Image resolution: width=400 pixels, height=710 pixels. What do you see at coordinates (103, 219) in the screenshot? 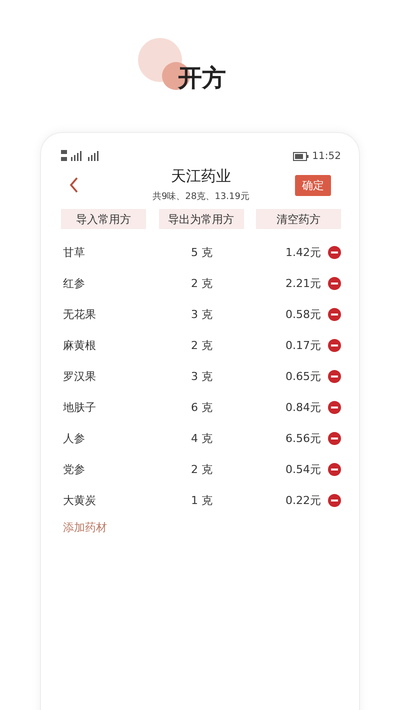
I see `action-button: 导入常用方` at bounding box center [103, 219].